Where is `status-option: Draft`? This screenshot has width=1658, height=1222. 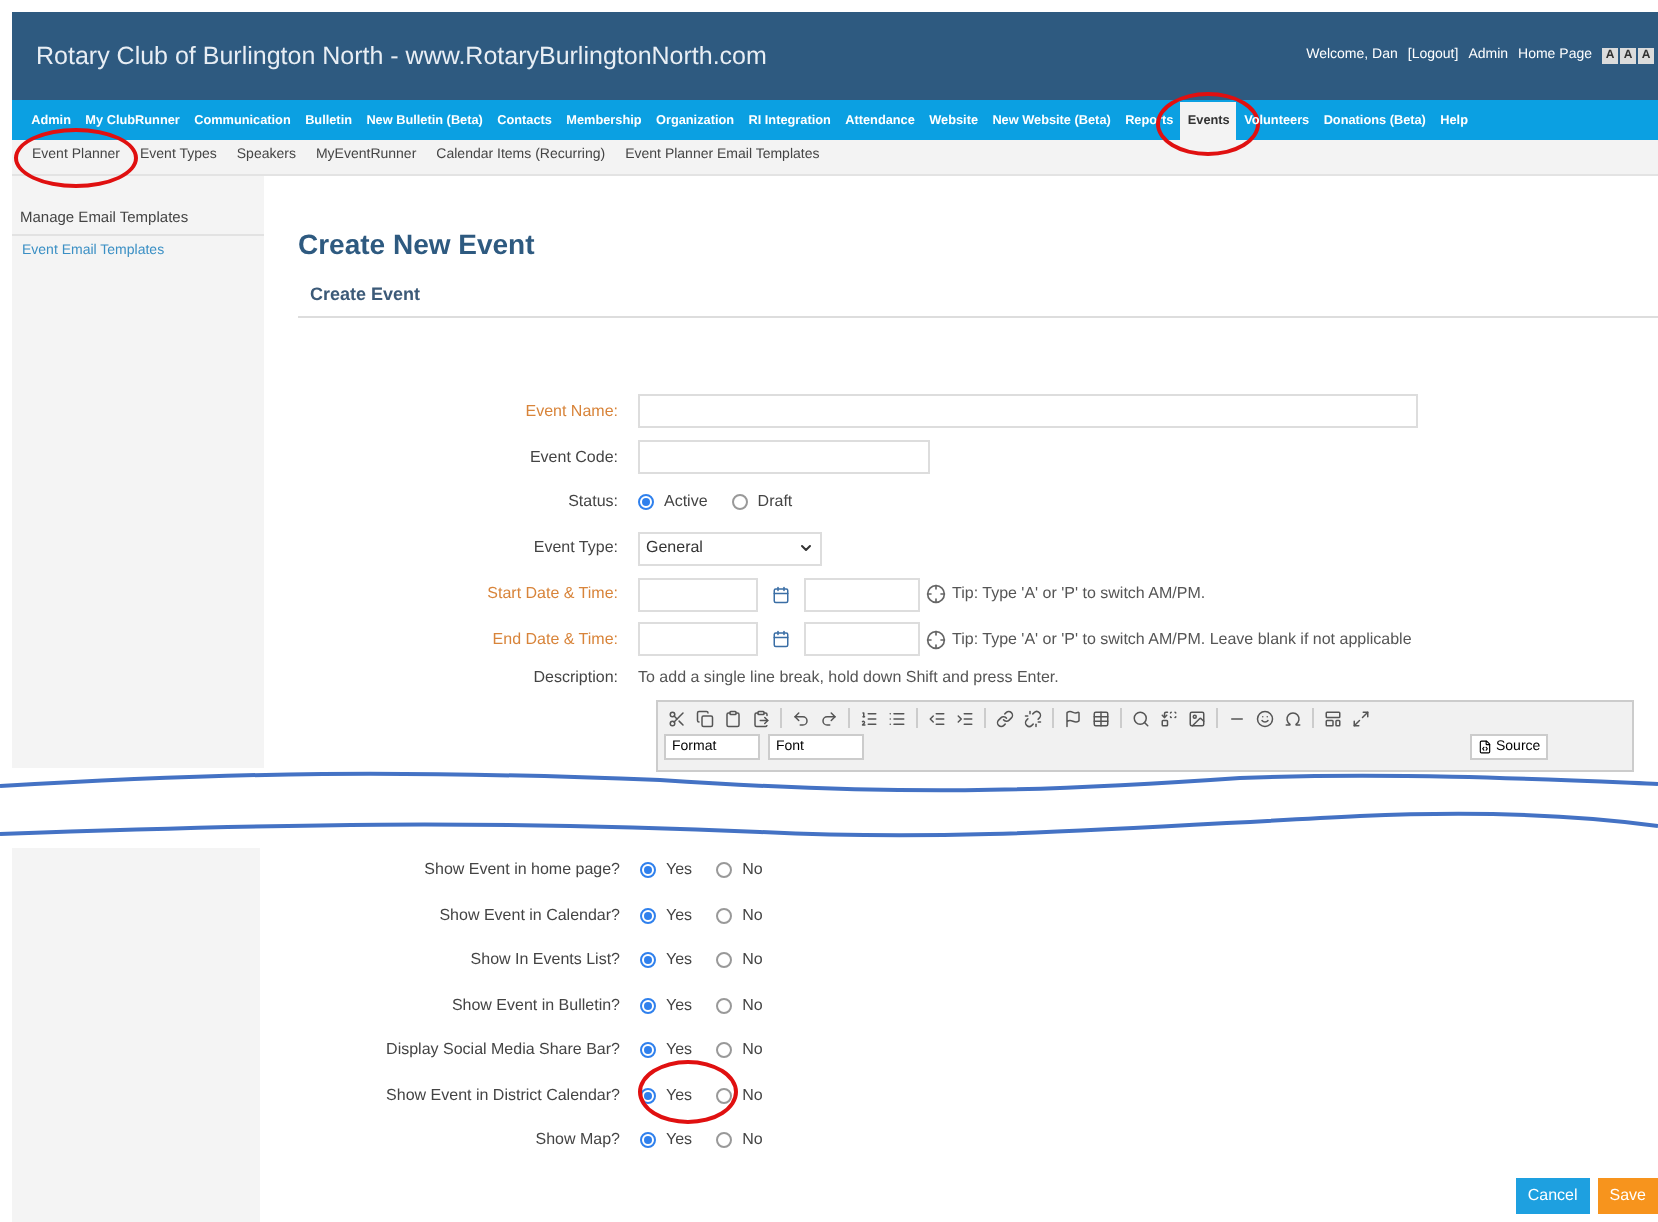
status-option: Draft is located at coordinates (762, 502).